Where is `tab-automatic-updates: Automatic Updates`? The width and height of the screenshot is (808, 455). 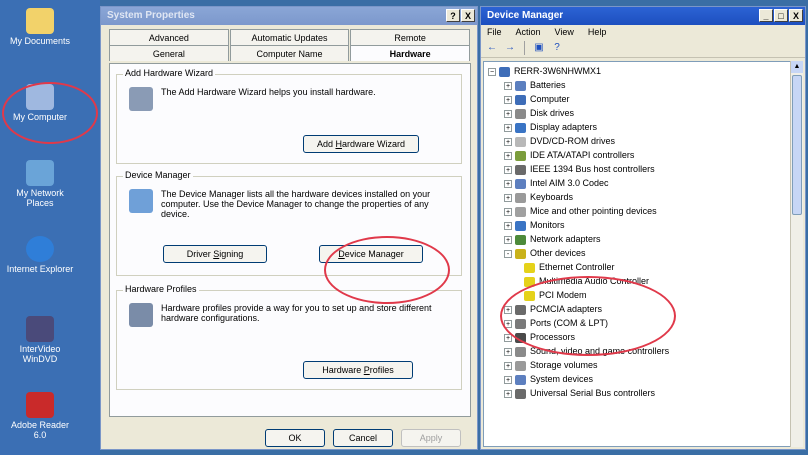 tab-automatic-updates: Automatic Updates is located at coordinates (289, 37).